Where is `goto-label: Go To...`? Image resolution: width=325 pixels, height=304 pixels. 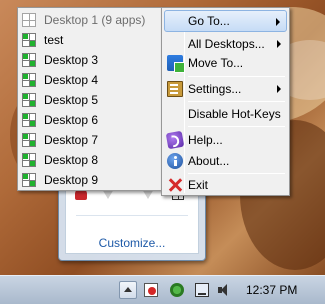 goto-label: Go To... is located at coordinates (209, 21).